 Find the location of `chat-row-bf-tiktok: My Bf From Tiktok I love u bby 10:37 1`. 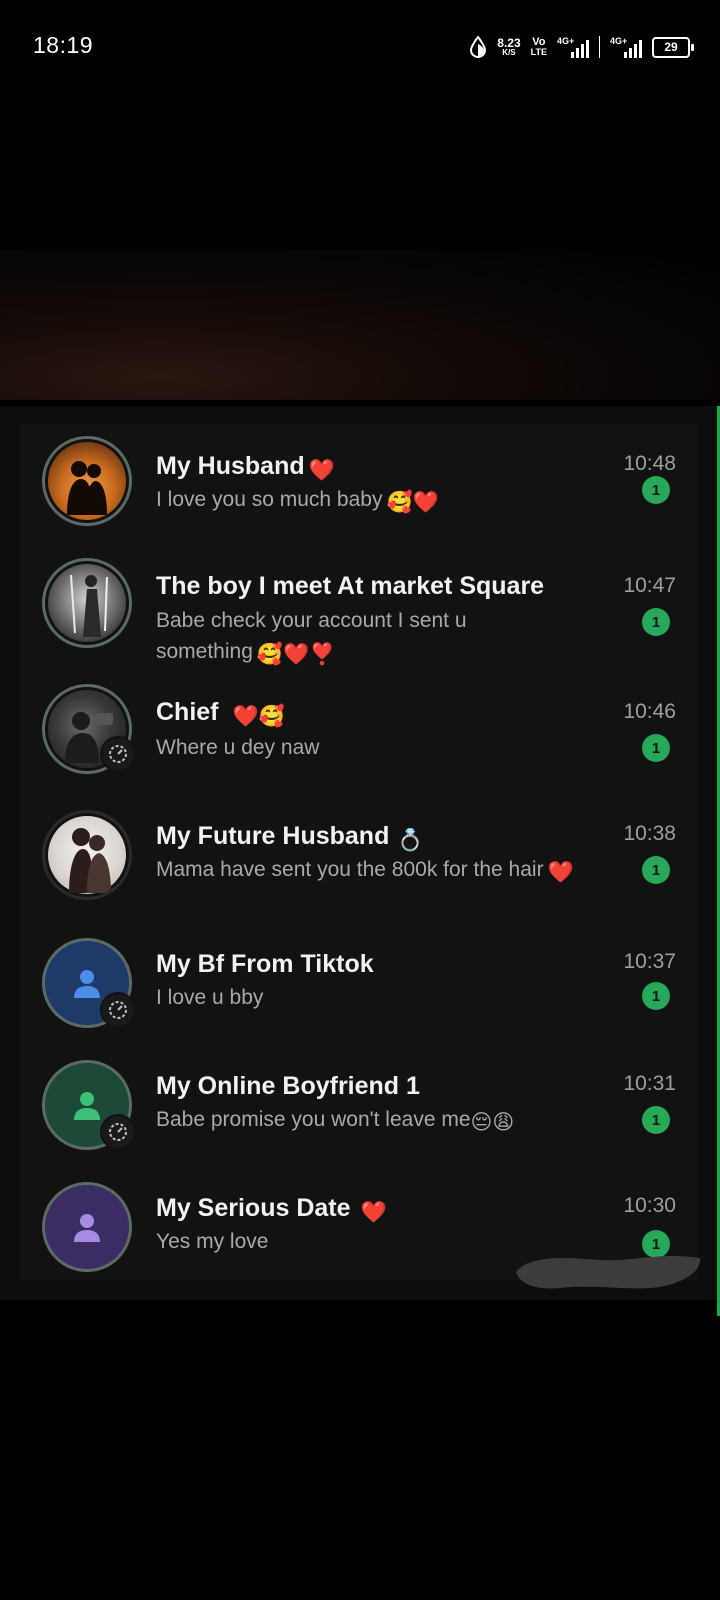

chat-row-bf-tiktok: My Bf From Tiktok I love u bby 10:37 1 is located at coordinates (359, 987).